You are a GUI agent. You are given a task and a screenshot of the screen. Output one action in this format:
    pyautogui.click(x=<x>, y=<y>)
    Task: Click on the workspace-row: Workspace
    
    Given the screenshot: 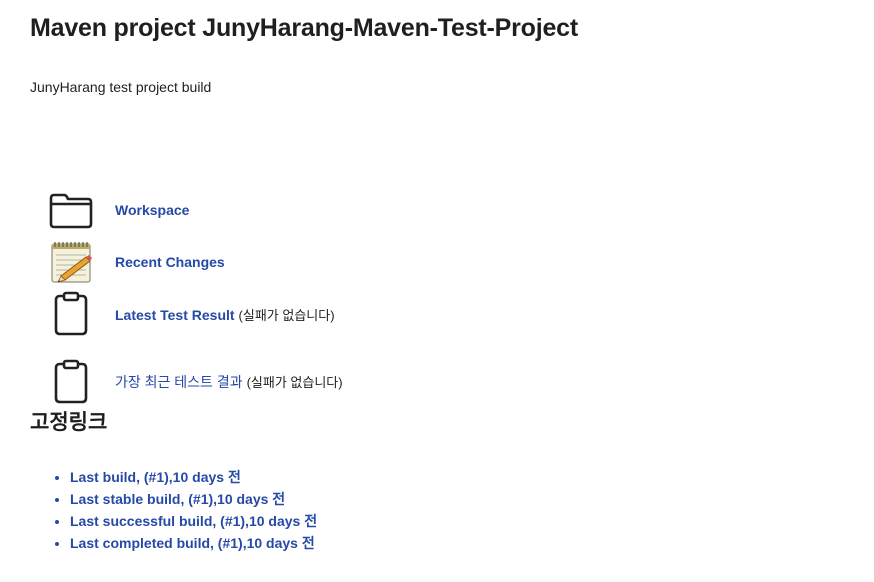 What is the action you would take?
    pyautogui.click(x=117, y=210)
    